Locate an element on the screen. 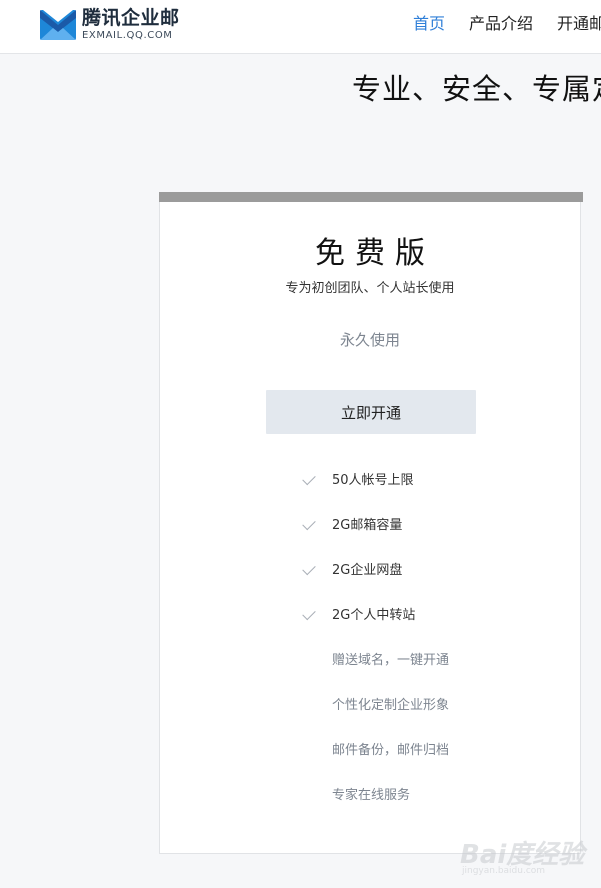 Image resolution: width=601 pixels, height=888 pixels. feature-item: 2G个人中转站 is located at coordinates (370, 629).